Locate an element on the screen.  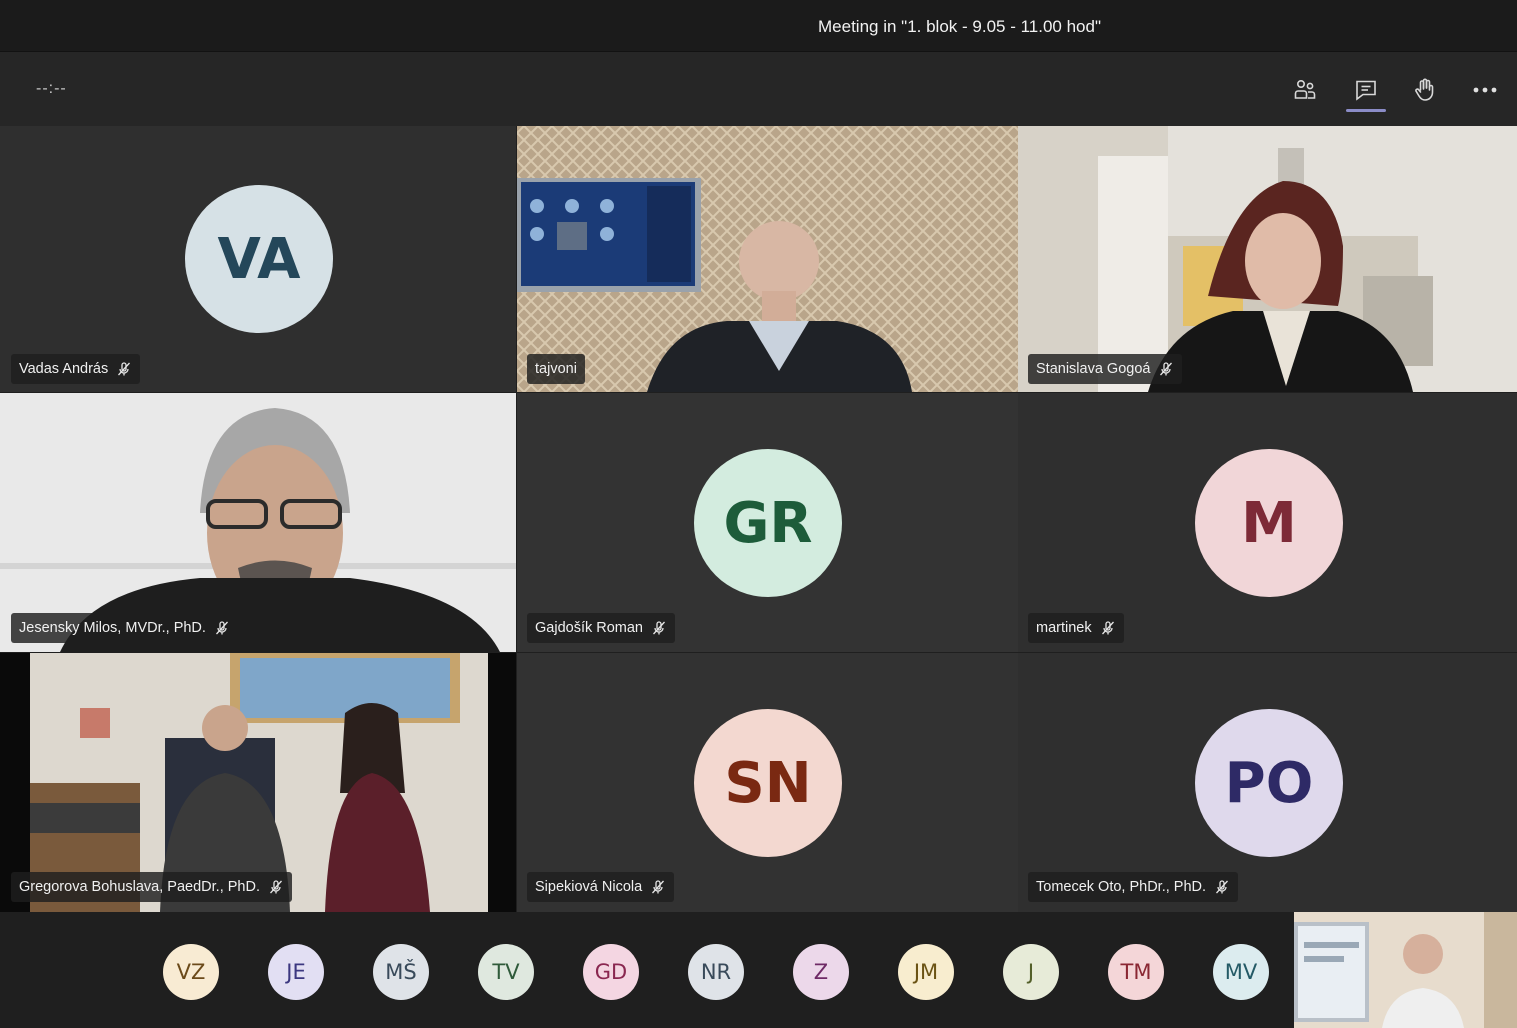
meeting-timer: --:-- is located at coordinates (51, 88).